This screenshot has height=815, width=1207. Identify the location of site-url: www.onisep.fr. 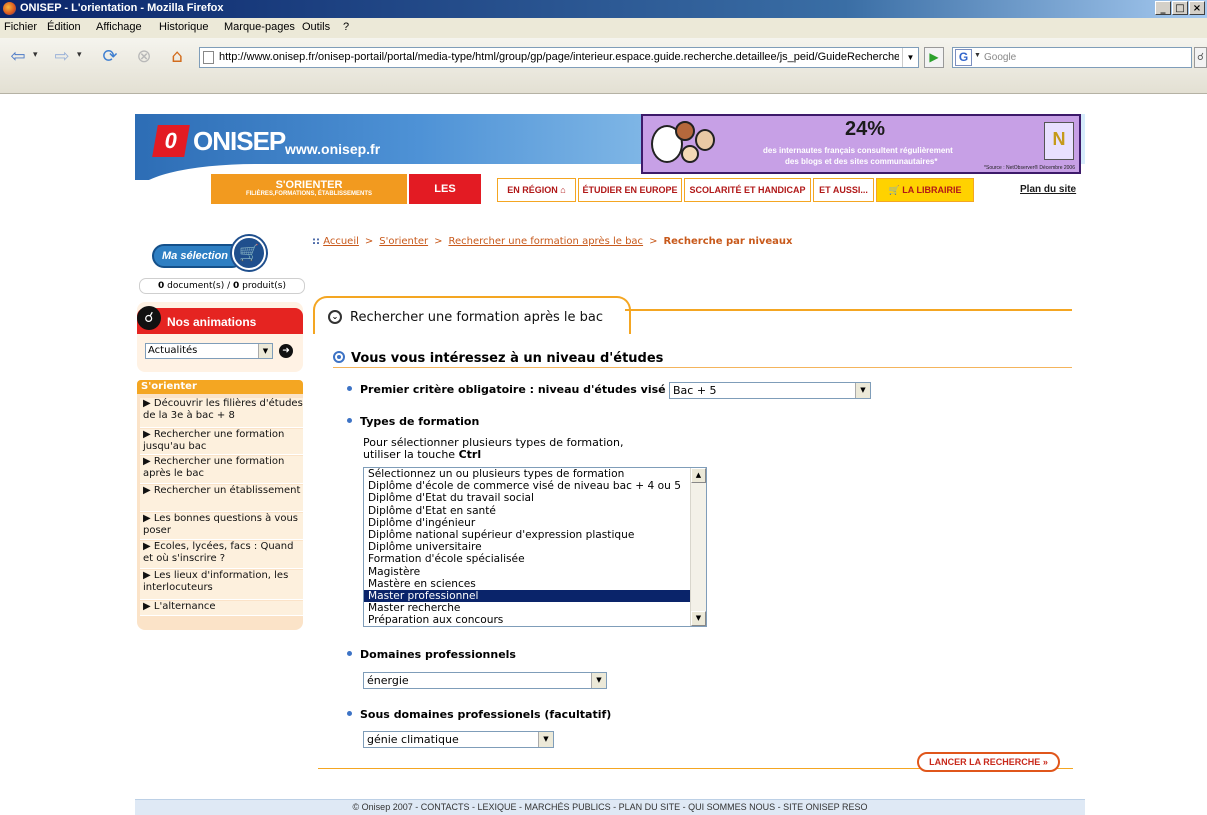
(332, 149).